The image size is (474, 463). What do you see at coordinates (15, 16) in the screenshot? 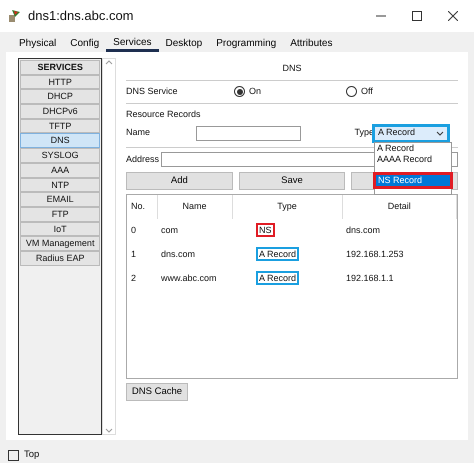
I see `app-icon` at bounding box center [15, 16].